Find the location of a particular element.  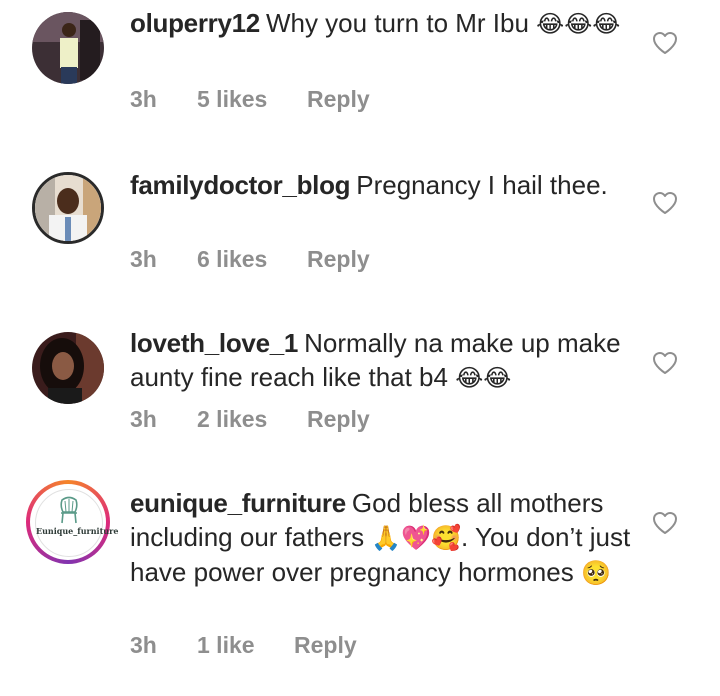

comment-username: oluperry12 is located at coordinates (195, 23).